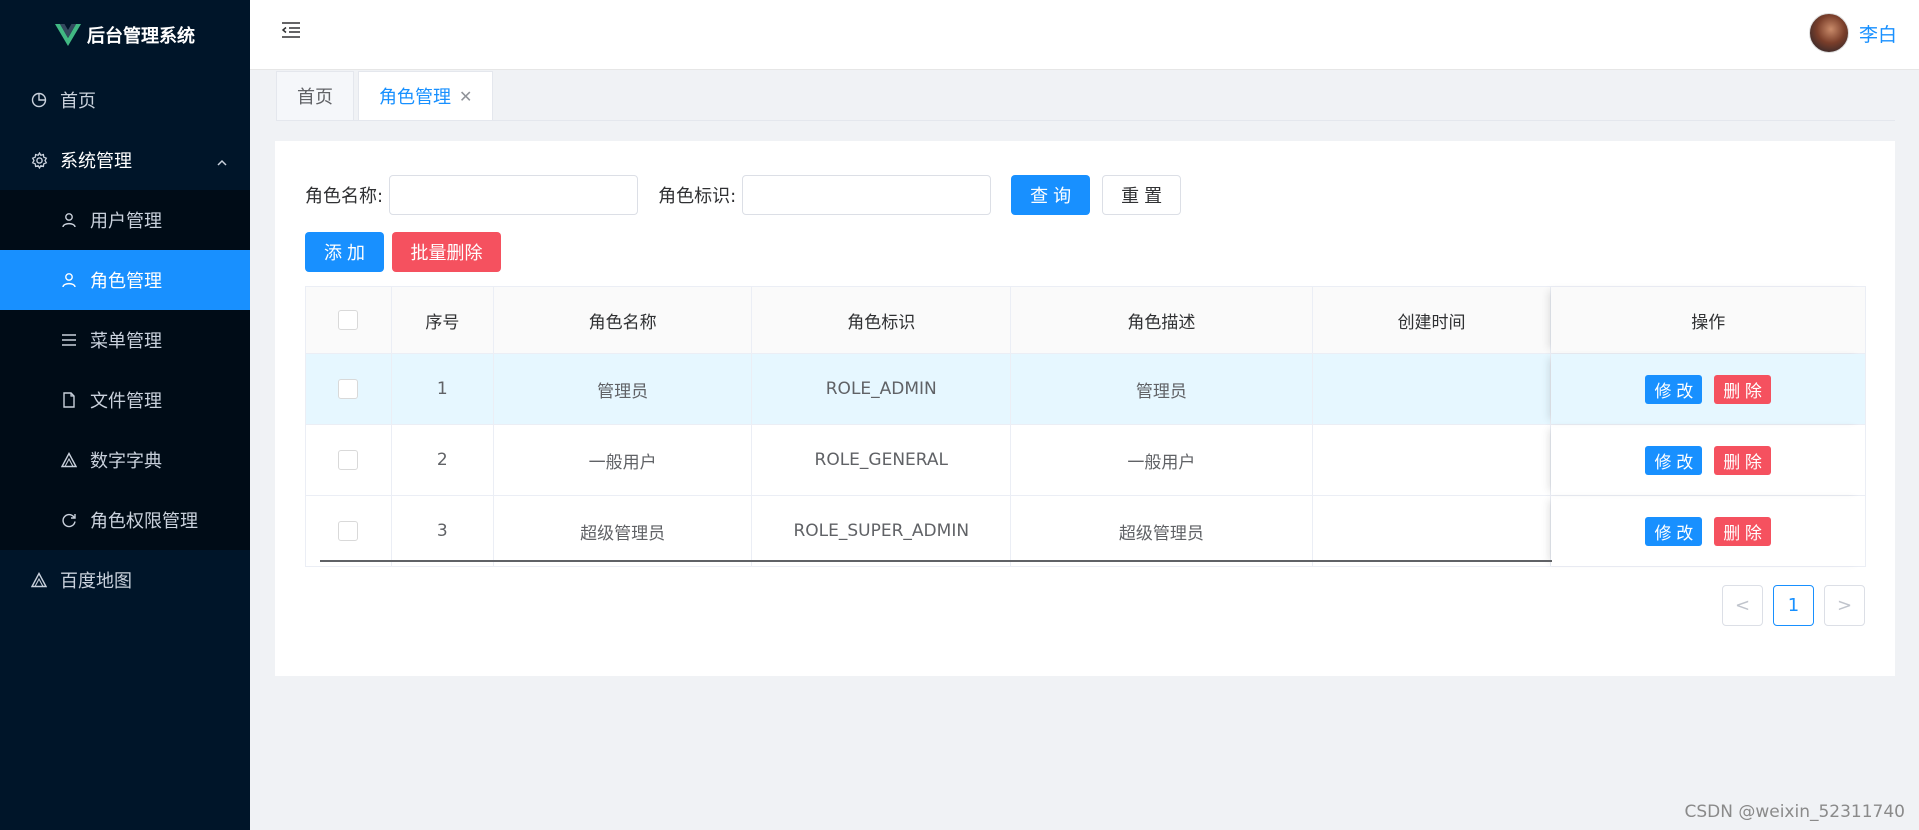  Describe the element at coordinates (141, 36) in the screenshot. I see `app-title: 后台管理系统` at that location.